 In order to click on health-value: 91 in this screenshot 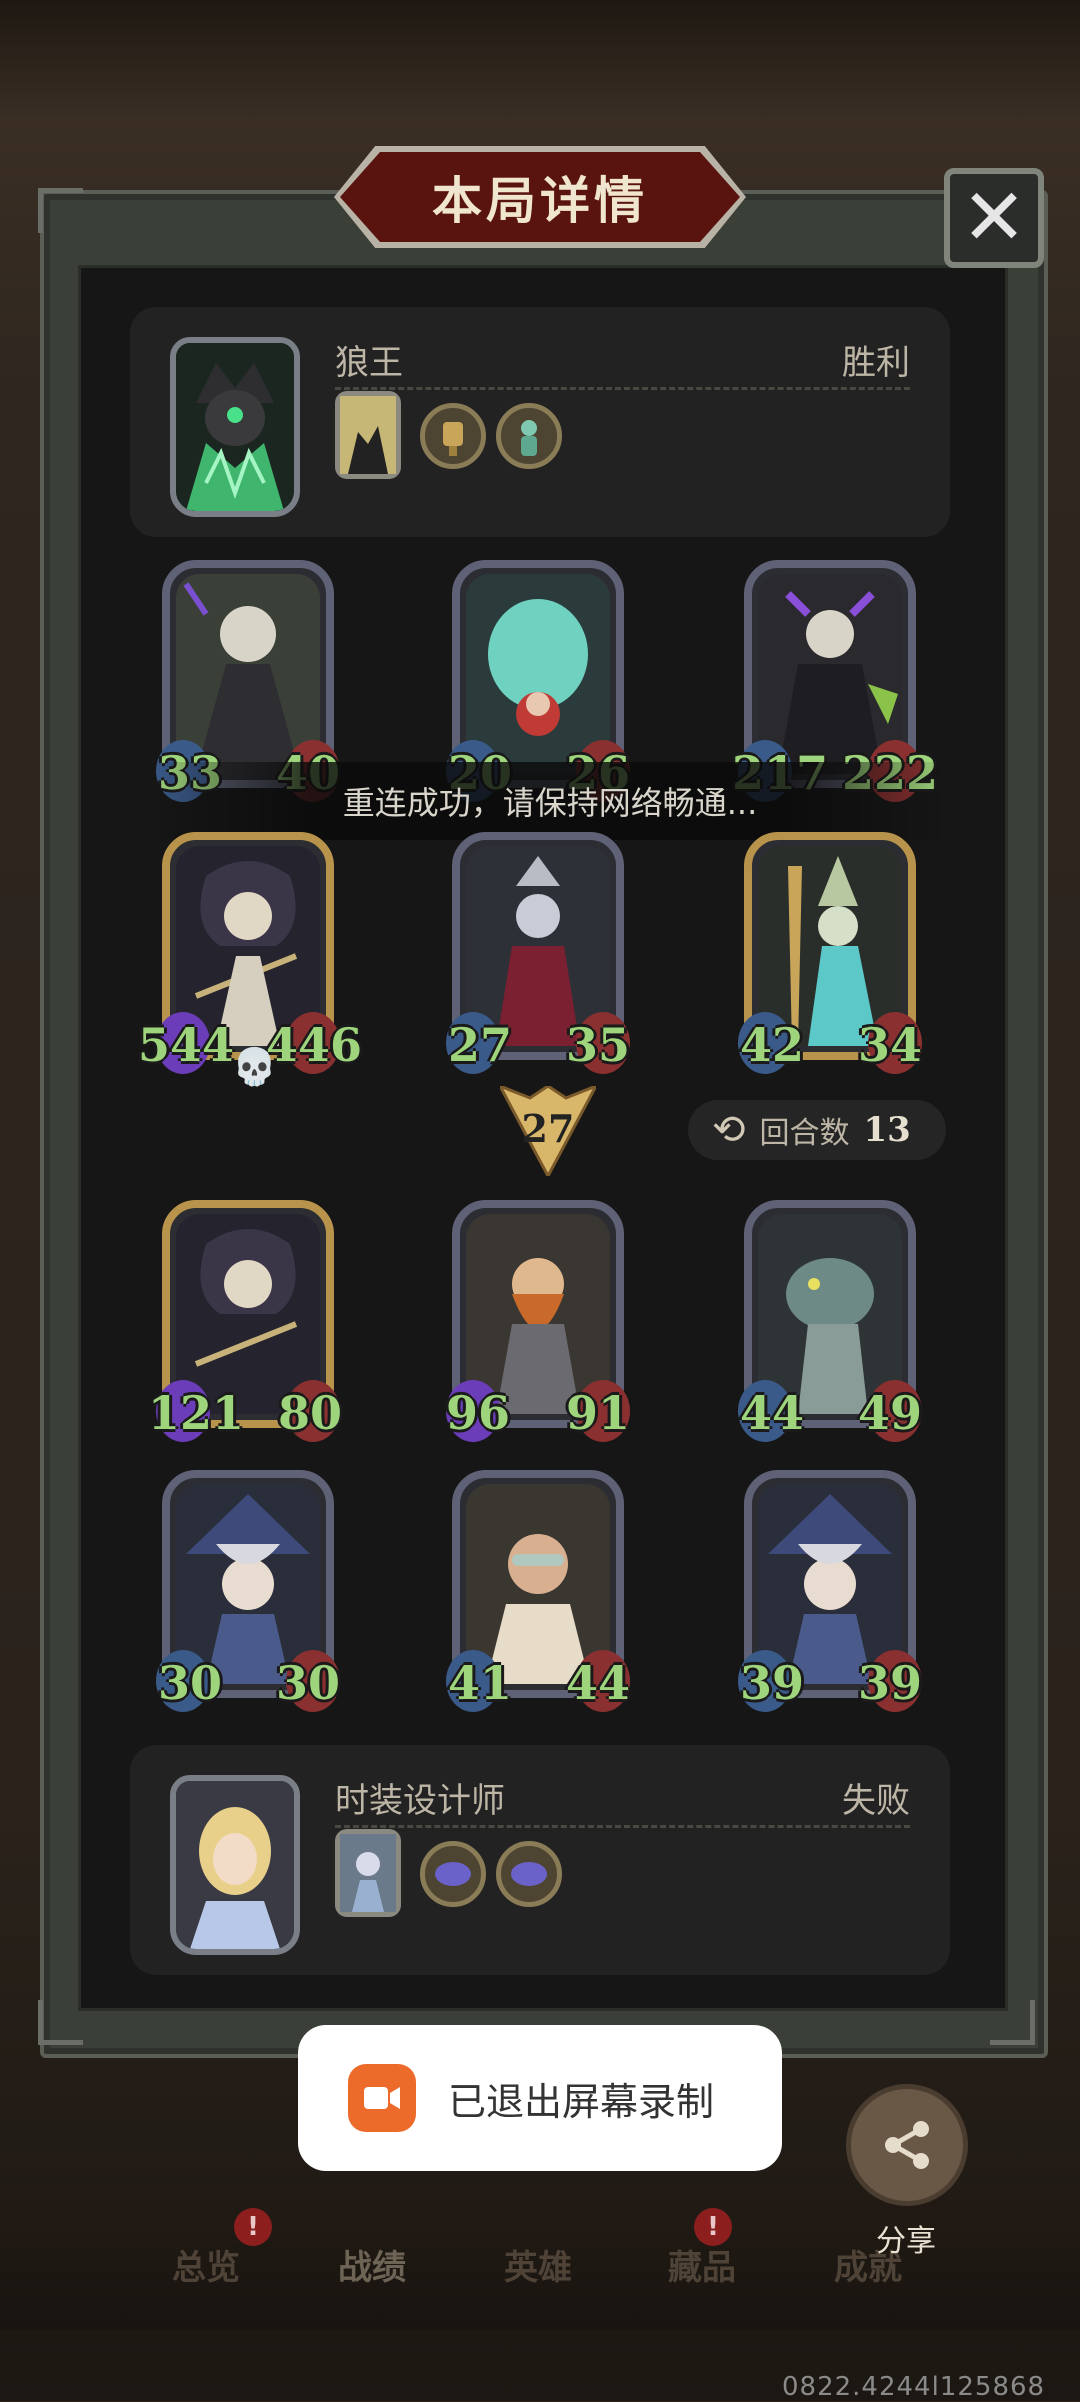, I will do `click(597, 1413)`.